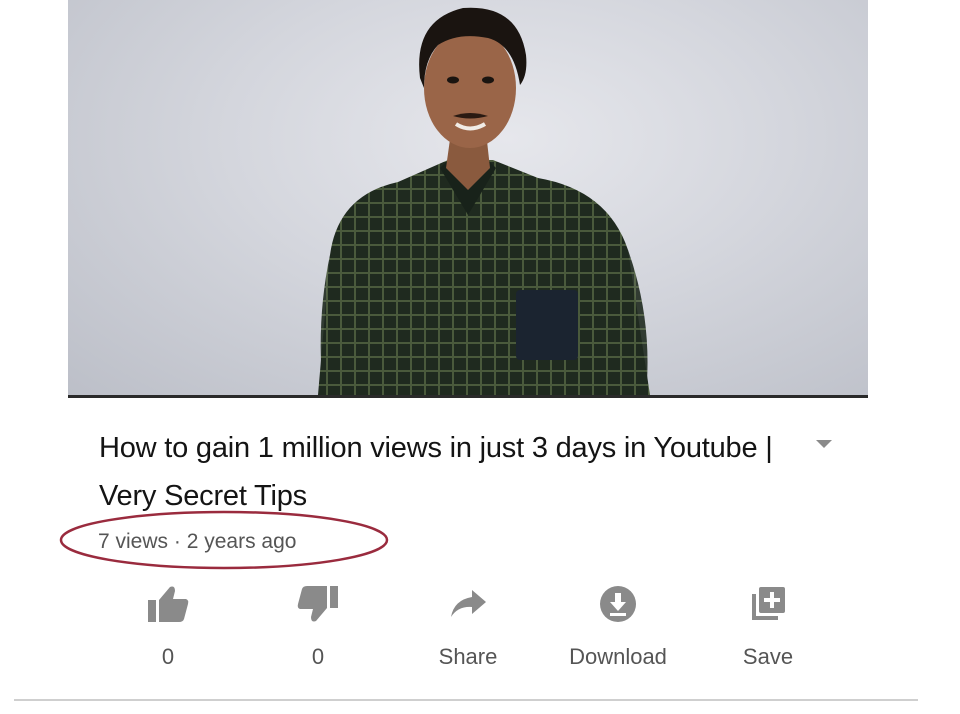 The height and width of the screenshot is (714, 960). Describe the element at coordinates (468, 627) in the screenshot. I see `share-button: Share` at that location.